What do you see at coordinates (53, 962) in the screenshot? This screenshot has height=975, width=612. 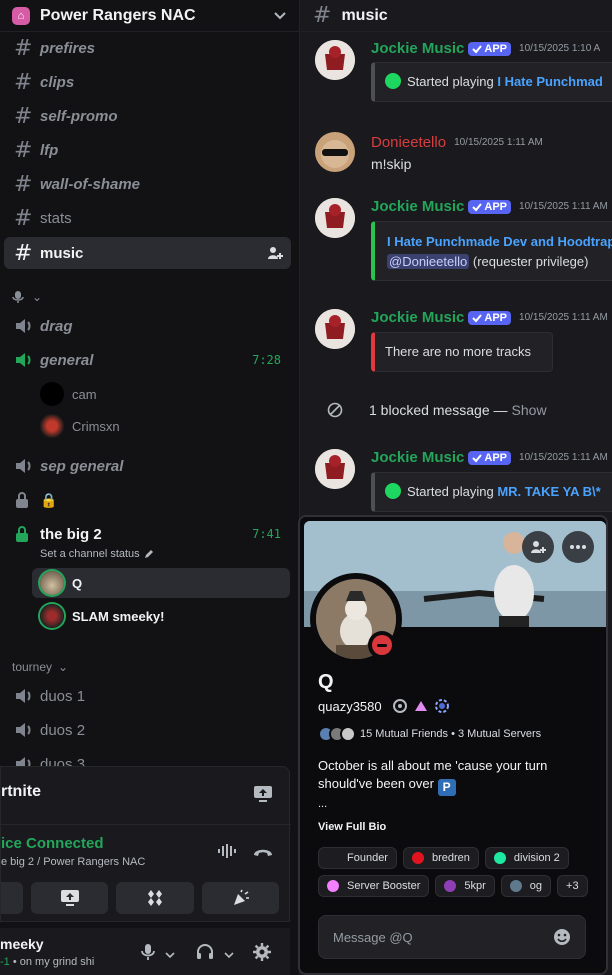 I see `status-text: • on my grind shi` at bounding box center [53, 962].